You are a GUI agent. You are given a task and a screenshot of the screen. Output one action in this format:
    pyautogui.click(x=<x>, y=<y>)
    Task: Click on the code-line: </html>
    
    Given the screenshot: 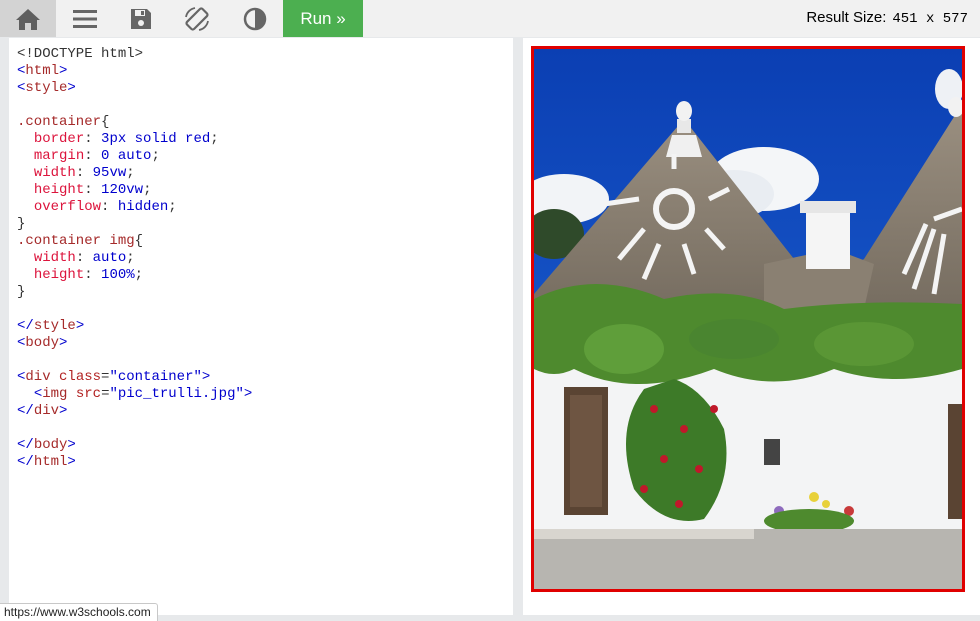 What is the action you would take?
    pyautogui.click(x=134, y=462)
    